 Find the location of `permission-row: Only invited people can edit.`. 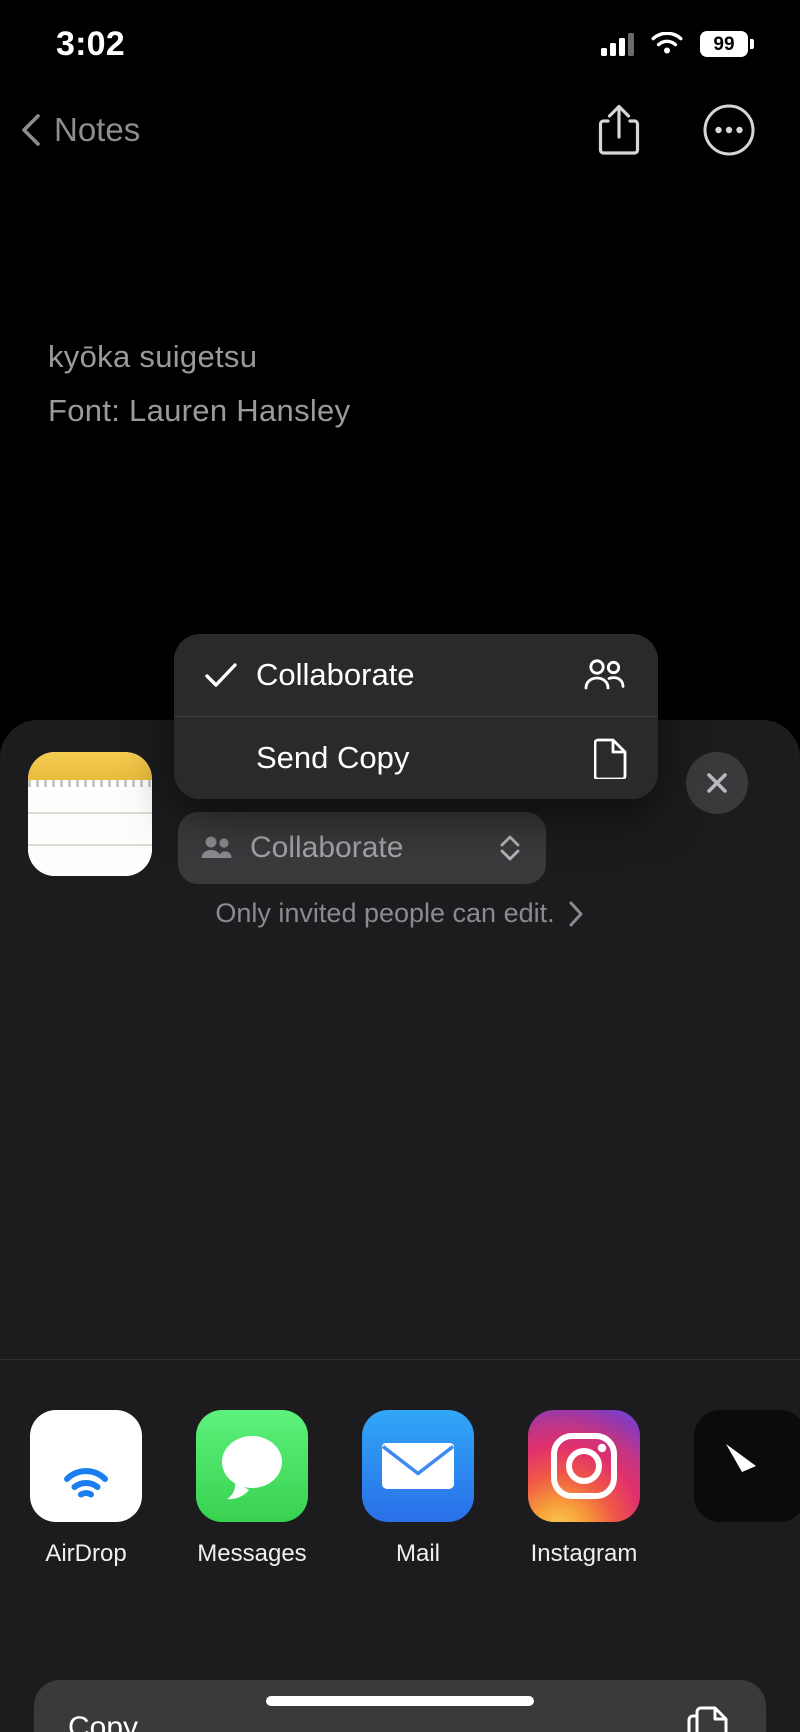

permission-row: Only invited people can edit. is located at coordinates (400, 913).